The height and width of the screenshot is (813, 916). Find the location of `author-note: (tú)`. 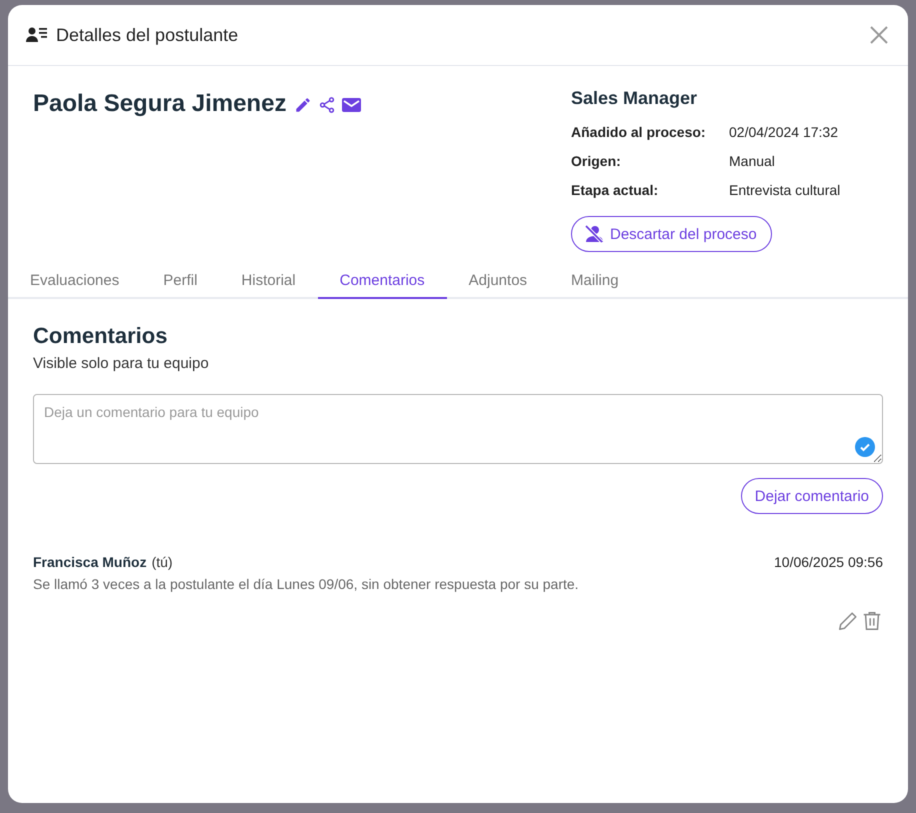

author-note: (tú) is located at coordinates (163, 562).